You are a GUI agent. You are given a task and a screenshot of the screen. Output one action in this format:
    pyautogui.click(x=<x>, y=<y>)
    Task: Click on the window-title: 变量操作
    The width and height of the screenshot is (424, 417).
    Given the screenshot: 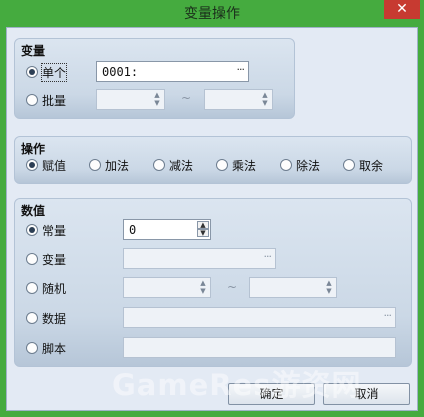 What is the action you would take?
    pyautogui.click(x=212, y=14)
    